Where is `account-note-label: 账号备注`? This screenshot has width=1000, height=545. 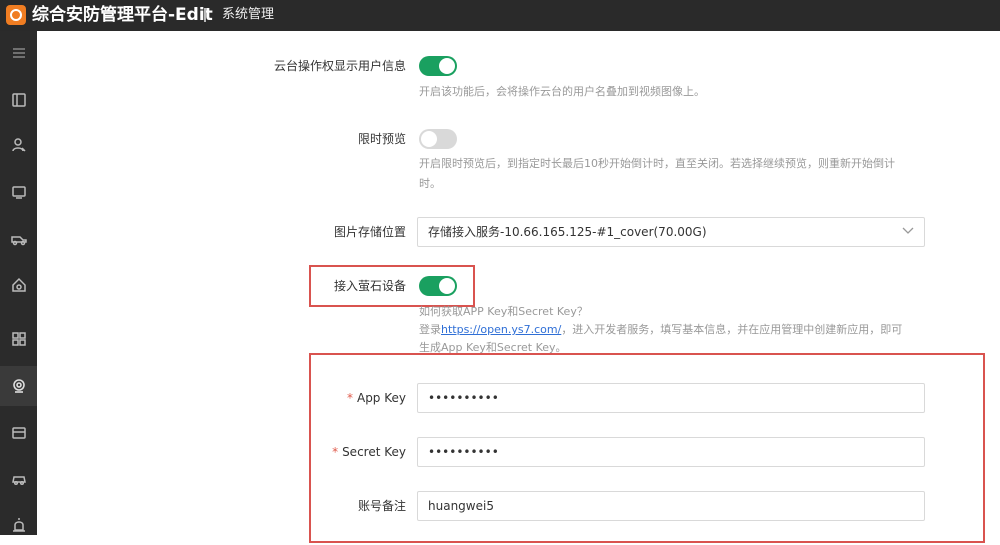 account-note-label: 账号备注 is located at coordinates (381, 506).